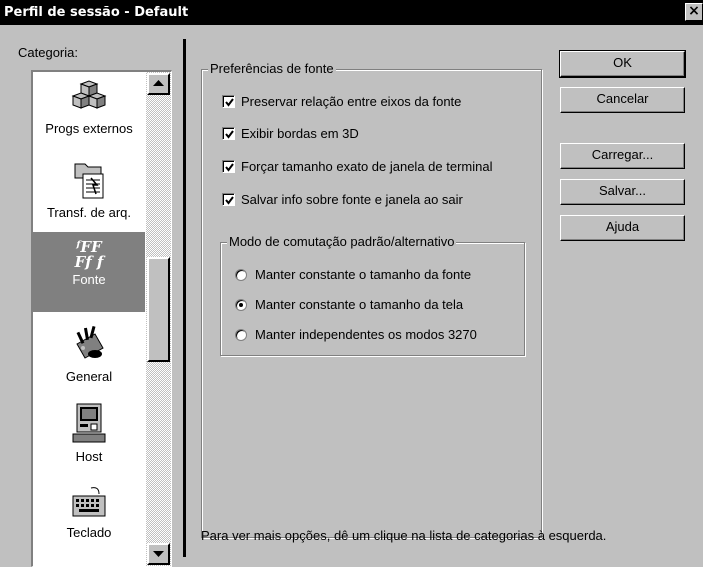 The height and width of the screenshot is (567, 703). I want to click on scroll-thumb, so click(158, 309).